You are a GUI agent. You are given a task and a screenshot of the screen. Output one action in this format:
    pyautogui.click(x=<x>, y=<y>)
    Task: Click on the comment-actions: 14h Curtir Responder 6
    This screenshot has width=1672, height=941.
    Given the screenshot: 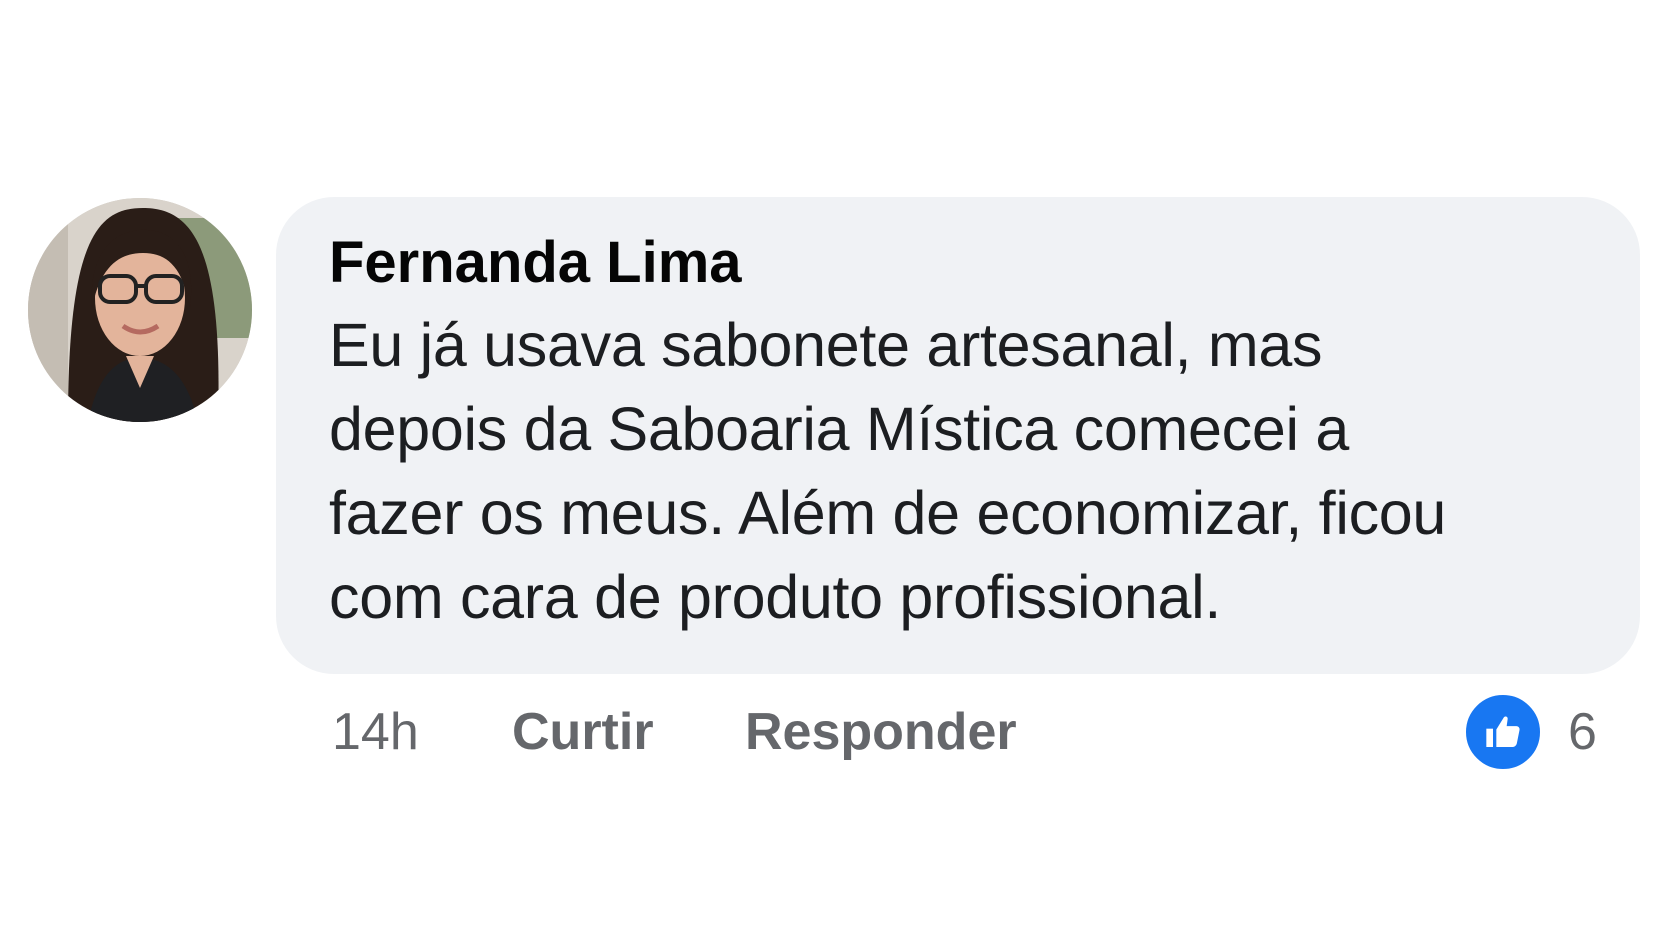 What is the action you would take?
    pyautogui.click(x=836, y=732)
    